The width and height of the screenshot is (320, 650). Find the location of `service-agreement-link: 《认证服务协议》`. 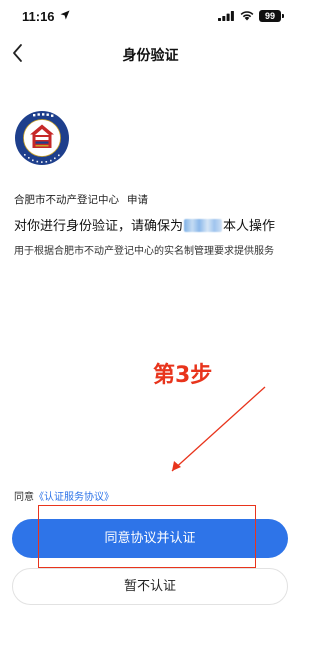

service-agreement-link: 《认证服务协议》 is located at coordinates (74, 497).